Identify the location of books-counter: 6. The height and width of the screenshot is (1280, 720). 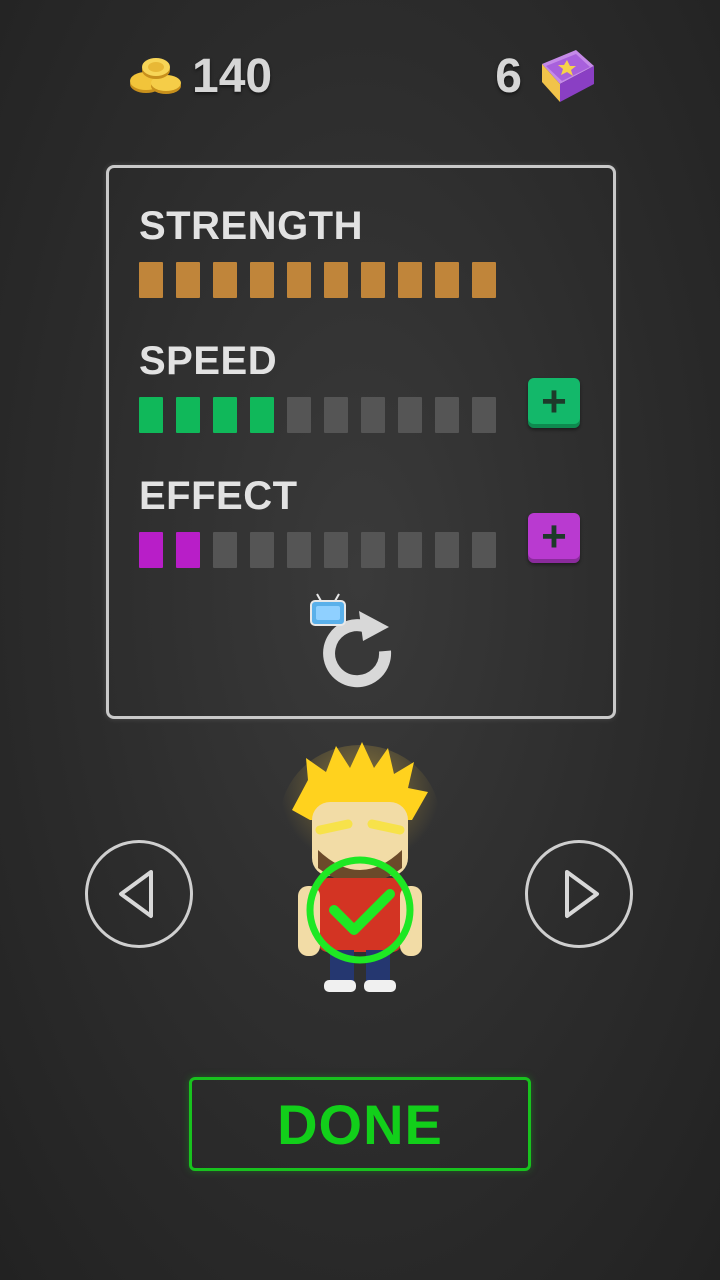
(547, 76).